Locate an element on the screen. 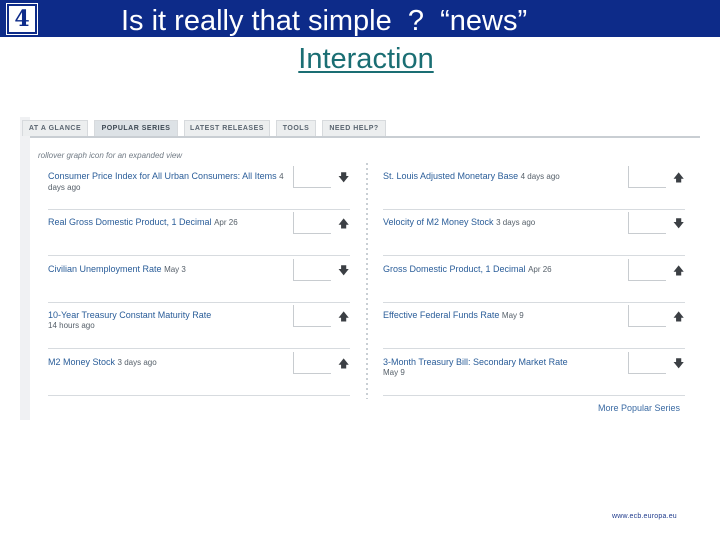 The width and height of the screenshot is (720, 540). tab-need-help: NEED HELP? is located at coordinates (354, 128).